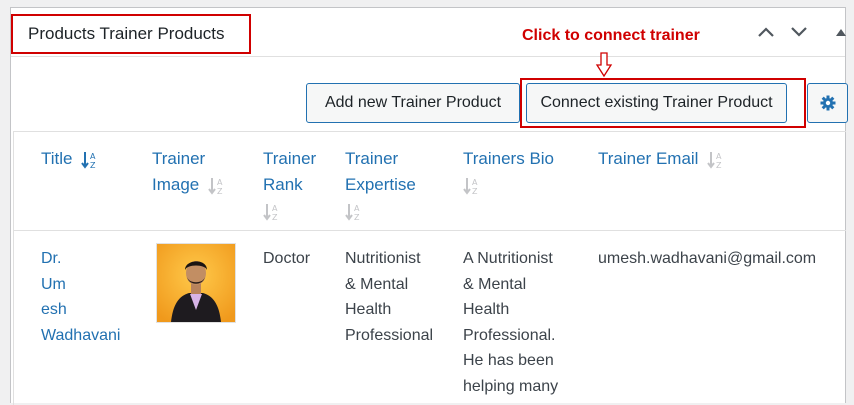 The image size is (854, 405). I want to click on chevron-up-icon, so click(766, 32).